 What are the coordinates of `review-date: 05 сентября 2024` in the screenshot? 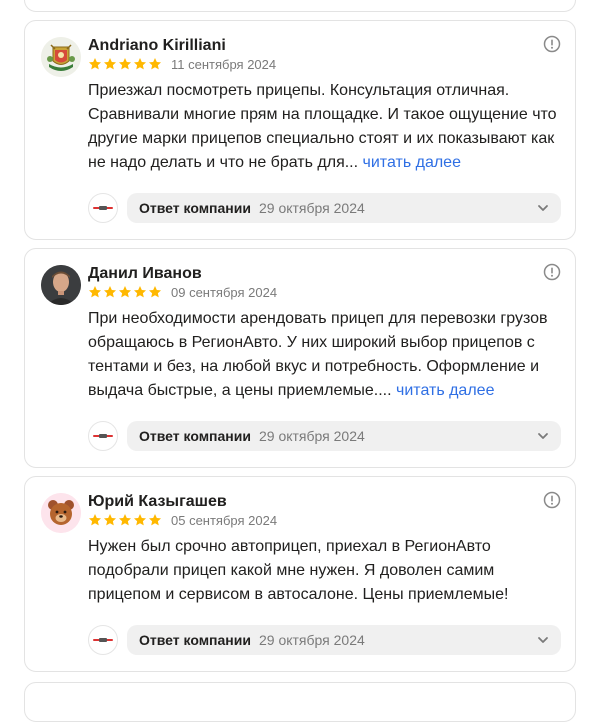 It's located at (224, 520).